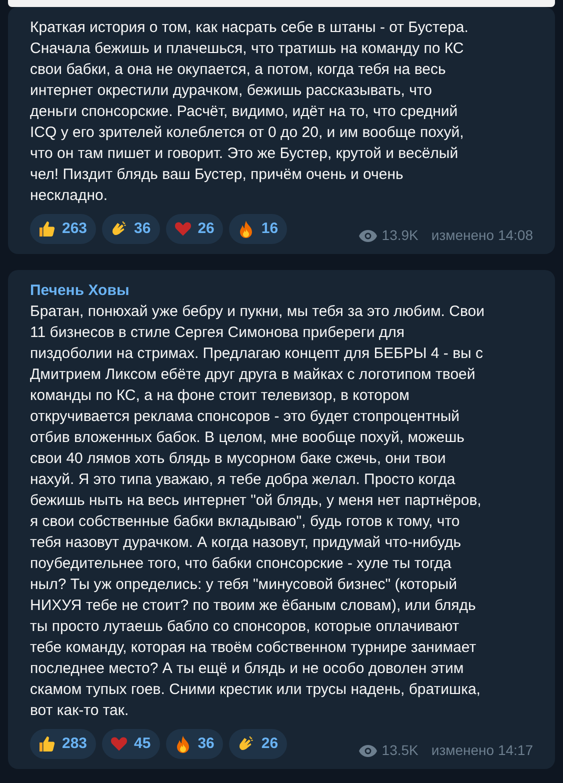 The height and width of the screenshot is (783, 563). What do you see at coordinates (400, 235) in the screenshot?
I see `view-count: 13.9K` at bounding box center [400, 235].